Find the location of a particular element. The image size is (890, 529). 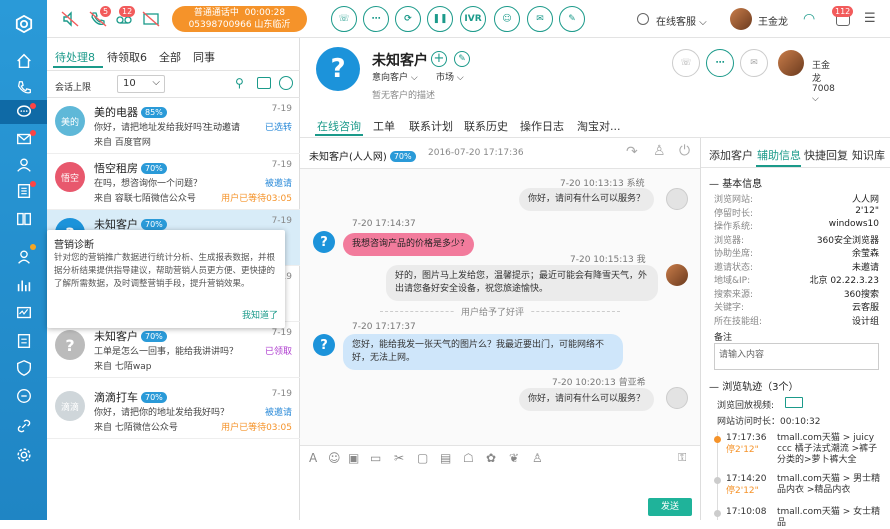

share-icon: ↷ is located at coordinates (632, 152).